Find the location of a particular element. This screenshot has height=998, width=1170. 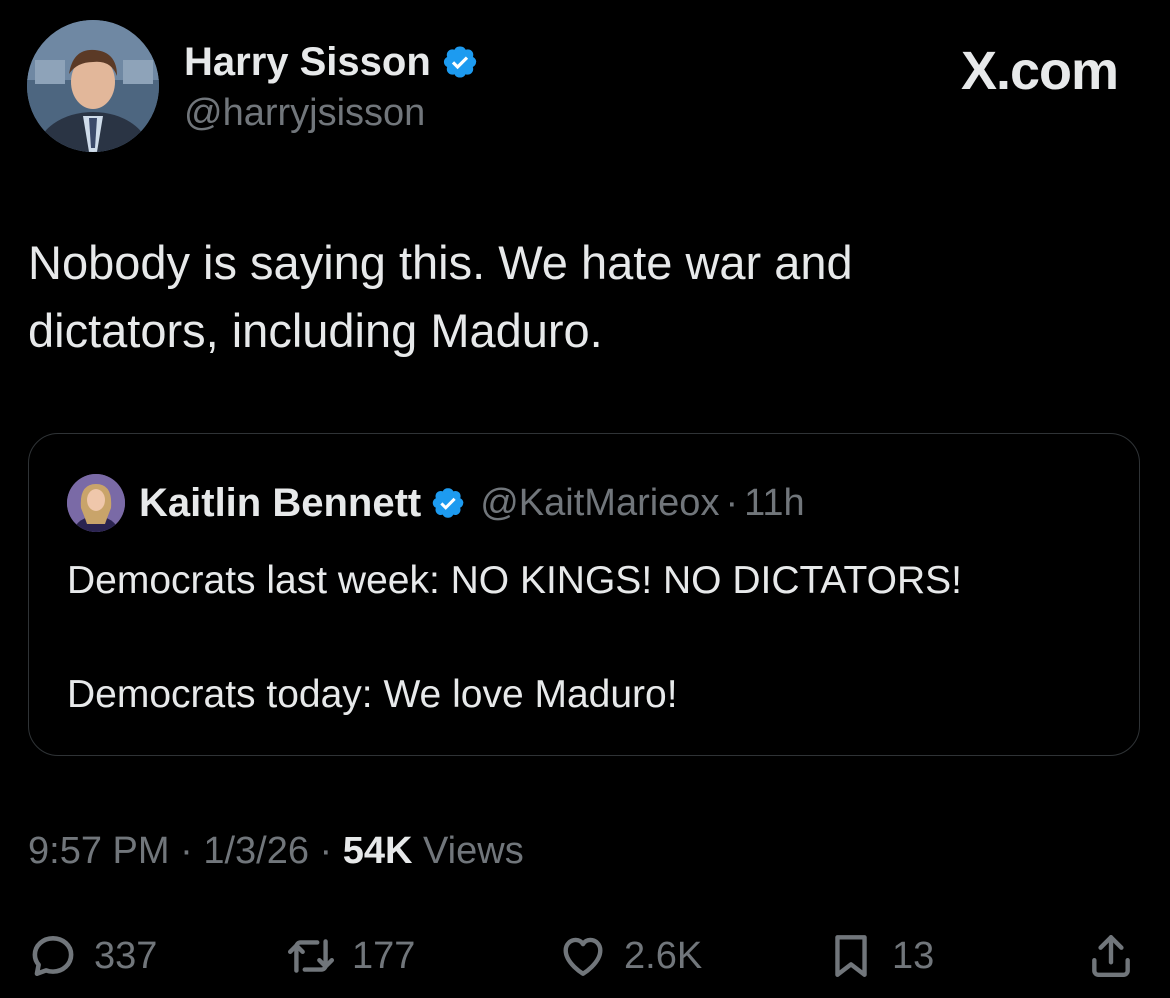

quote-verified-badge-icon is located at coordinates (448, 503).